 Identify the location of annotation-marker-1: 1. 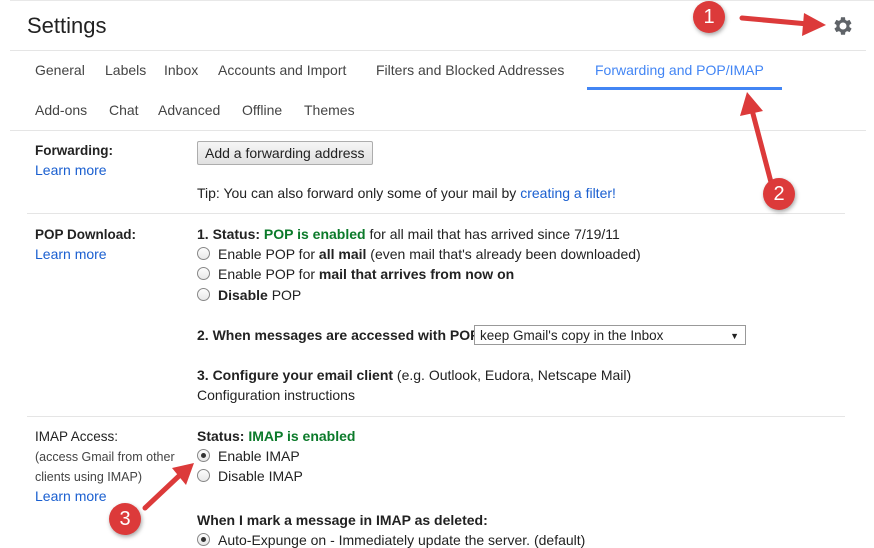
(709, 17).